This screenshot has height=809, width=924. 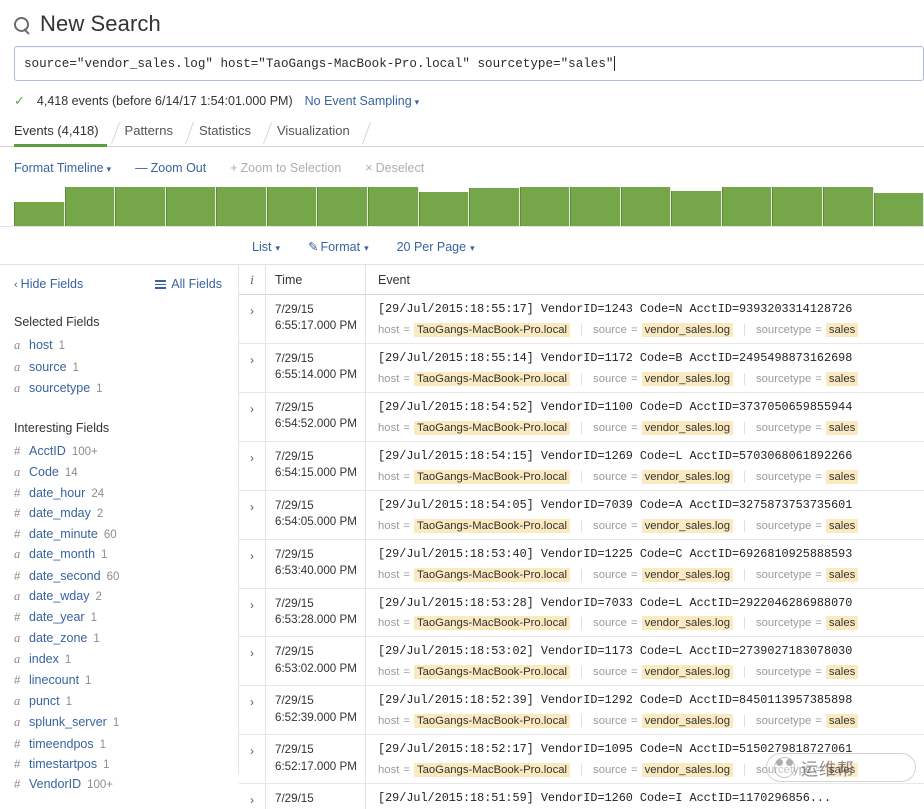 What do you see at coordinates (69, 134) in the screenshot?
I see `tab-events: Events (4,418)` at bounding box center [69, 134].